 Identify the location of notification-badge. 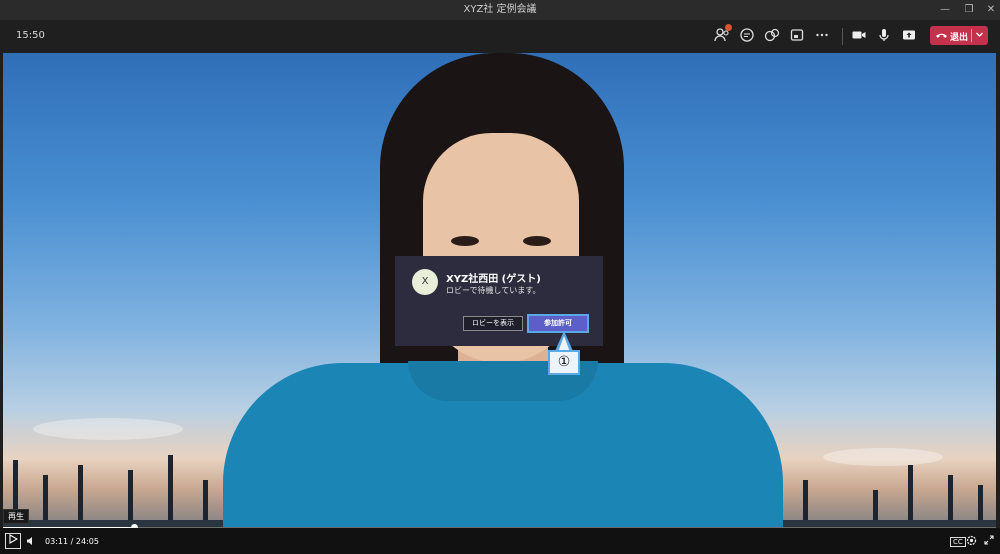
(728, 27).